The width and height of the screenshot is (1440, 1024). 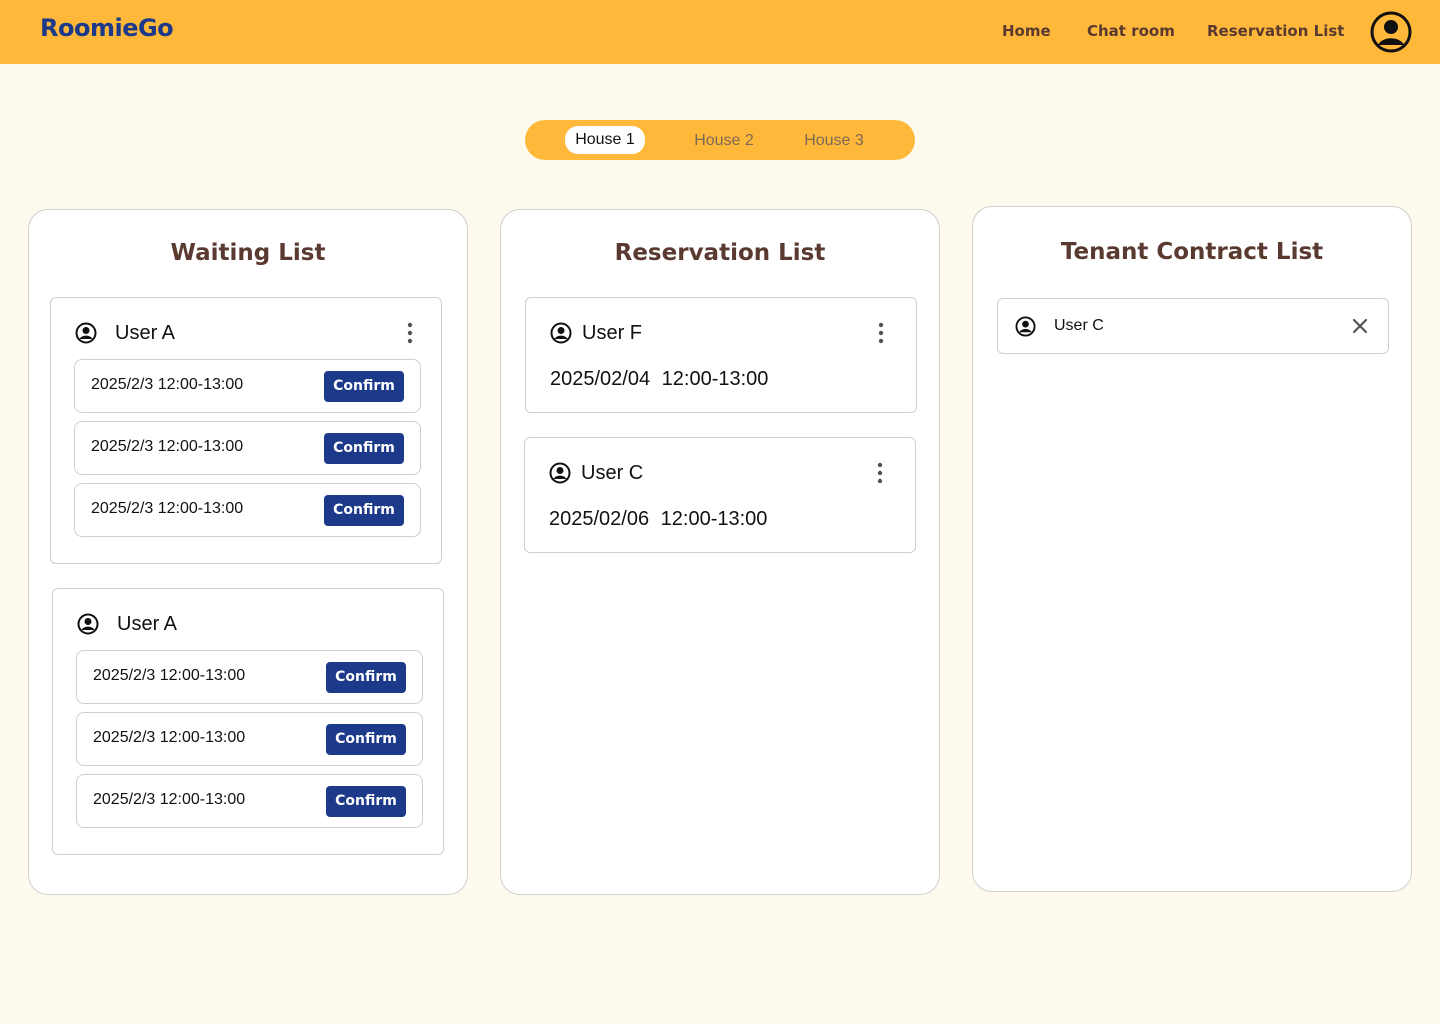 What do you see at coordinates (834, 141) in the screenshot?
I see `tab-house-3: House 3` at bounding box center [834, 141].